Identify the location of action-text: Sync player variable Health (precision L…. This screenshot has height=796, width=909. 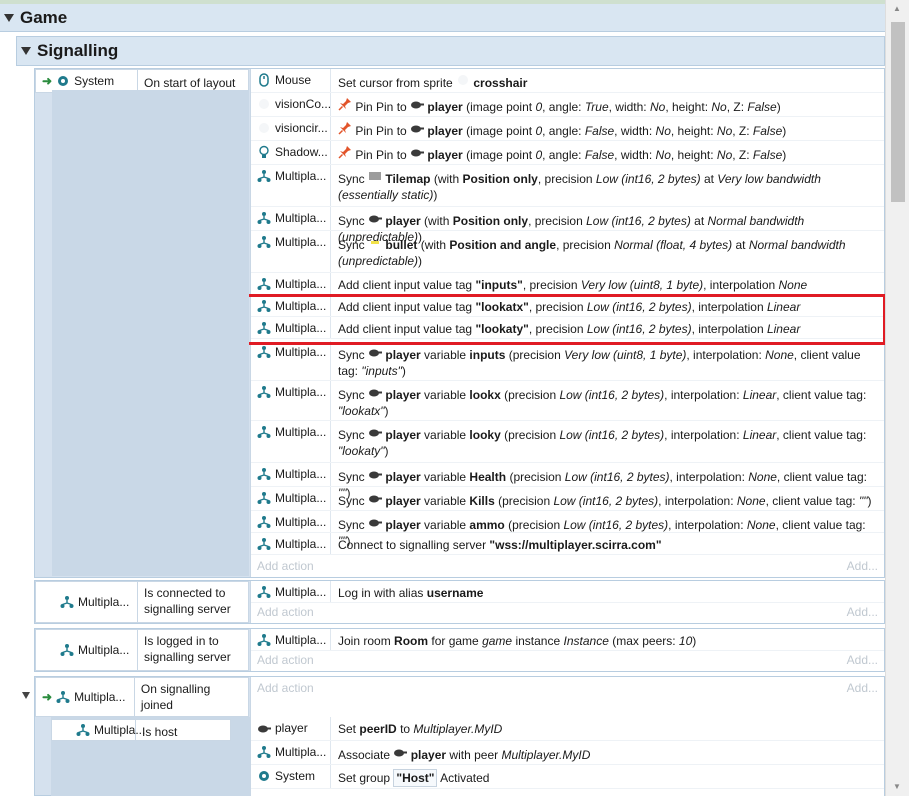
(607, 481).